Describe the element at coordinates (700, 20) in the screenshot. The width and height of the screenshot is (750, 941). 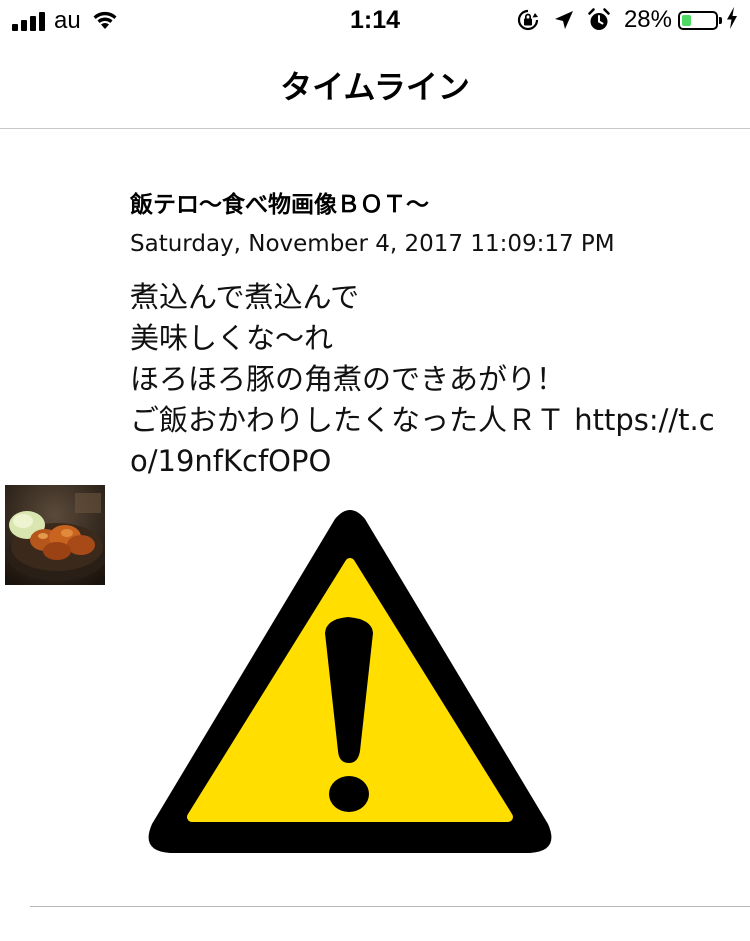
I see `battery-icon` at that location.